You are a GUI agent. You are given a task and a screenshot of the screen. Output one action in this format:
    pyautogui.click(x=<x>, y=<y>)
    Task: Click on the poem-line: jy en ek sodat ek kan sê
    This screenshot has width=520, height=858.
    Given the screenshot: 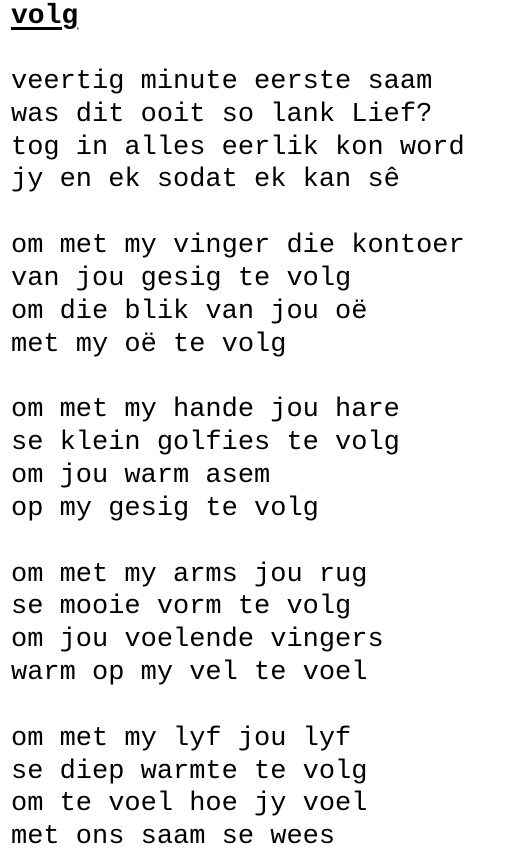 What is the action you would take?
    pyautogui.click(x=205, y=180)
    